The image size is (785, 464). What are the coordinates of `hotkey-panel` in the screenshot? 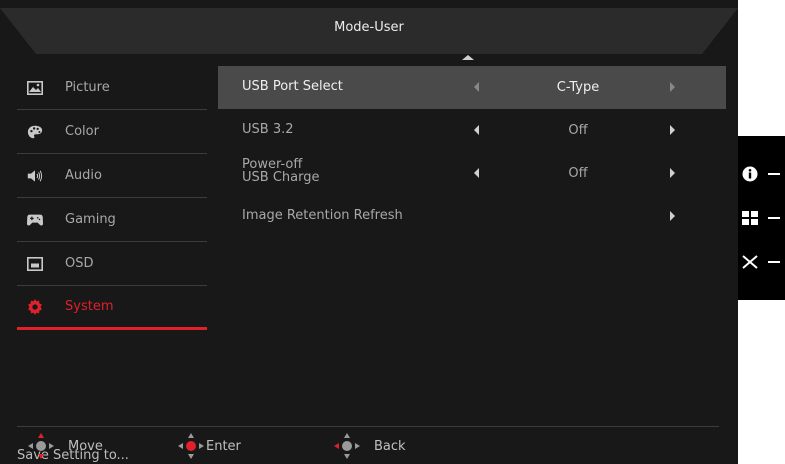 It's located at (761, 218).